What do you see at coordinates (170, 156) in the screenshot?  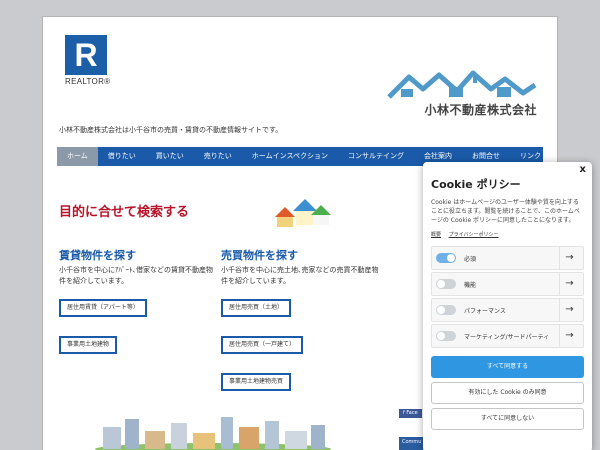 I see `nav-item-buy: 買いたい` at bounding box center [170, 156].